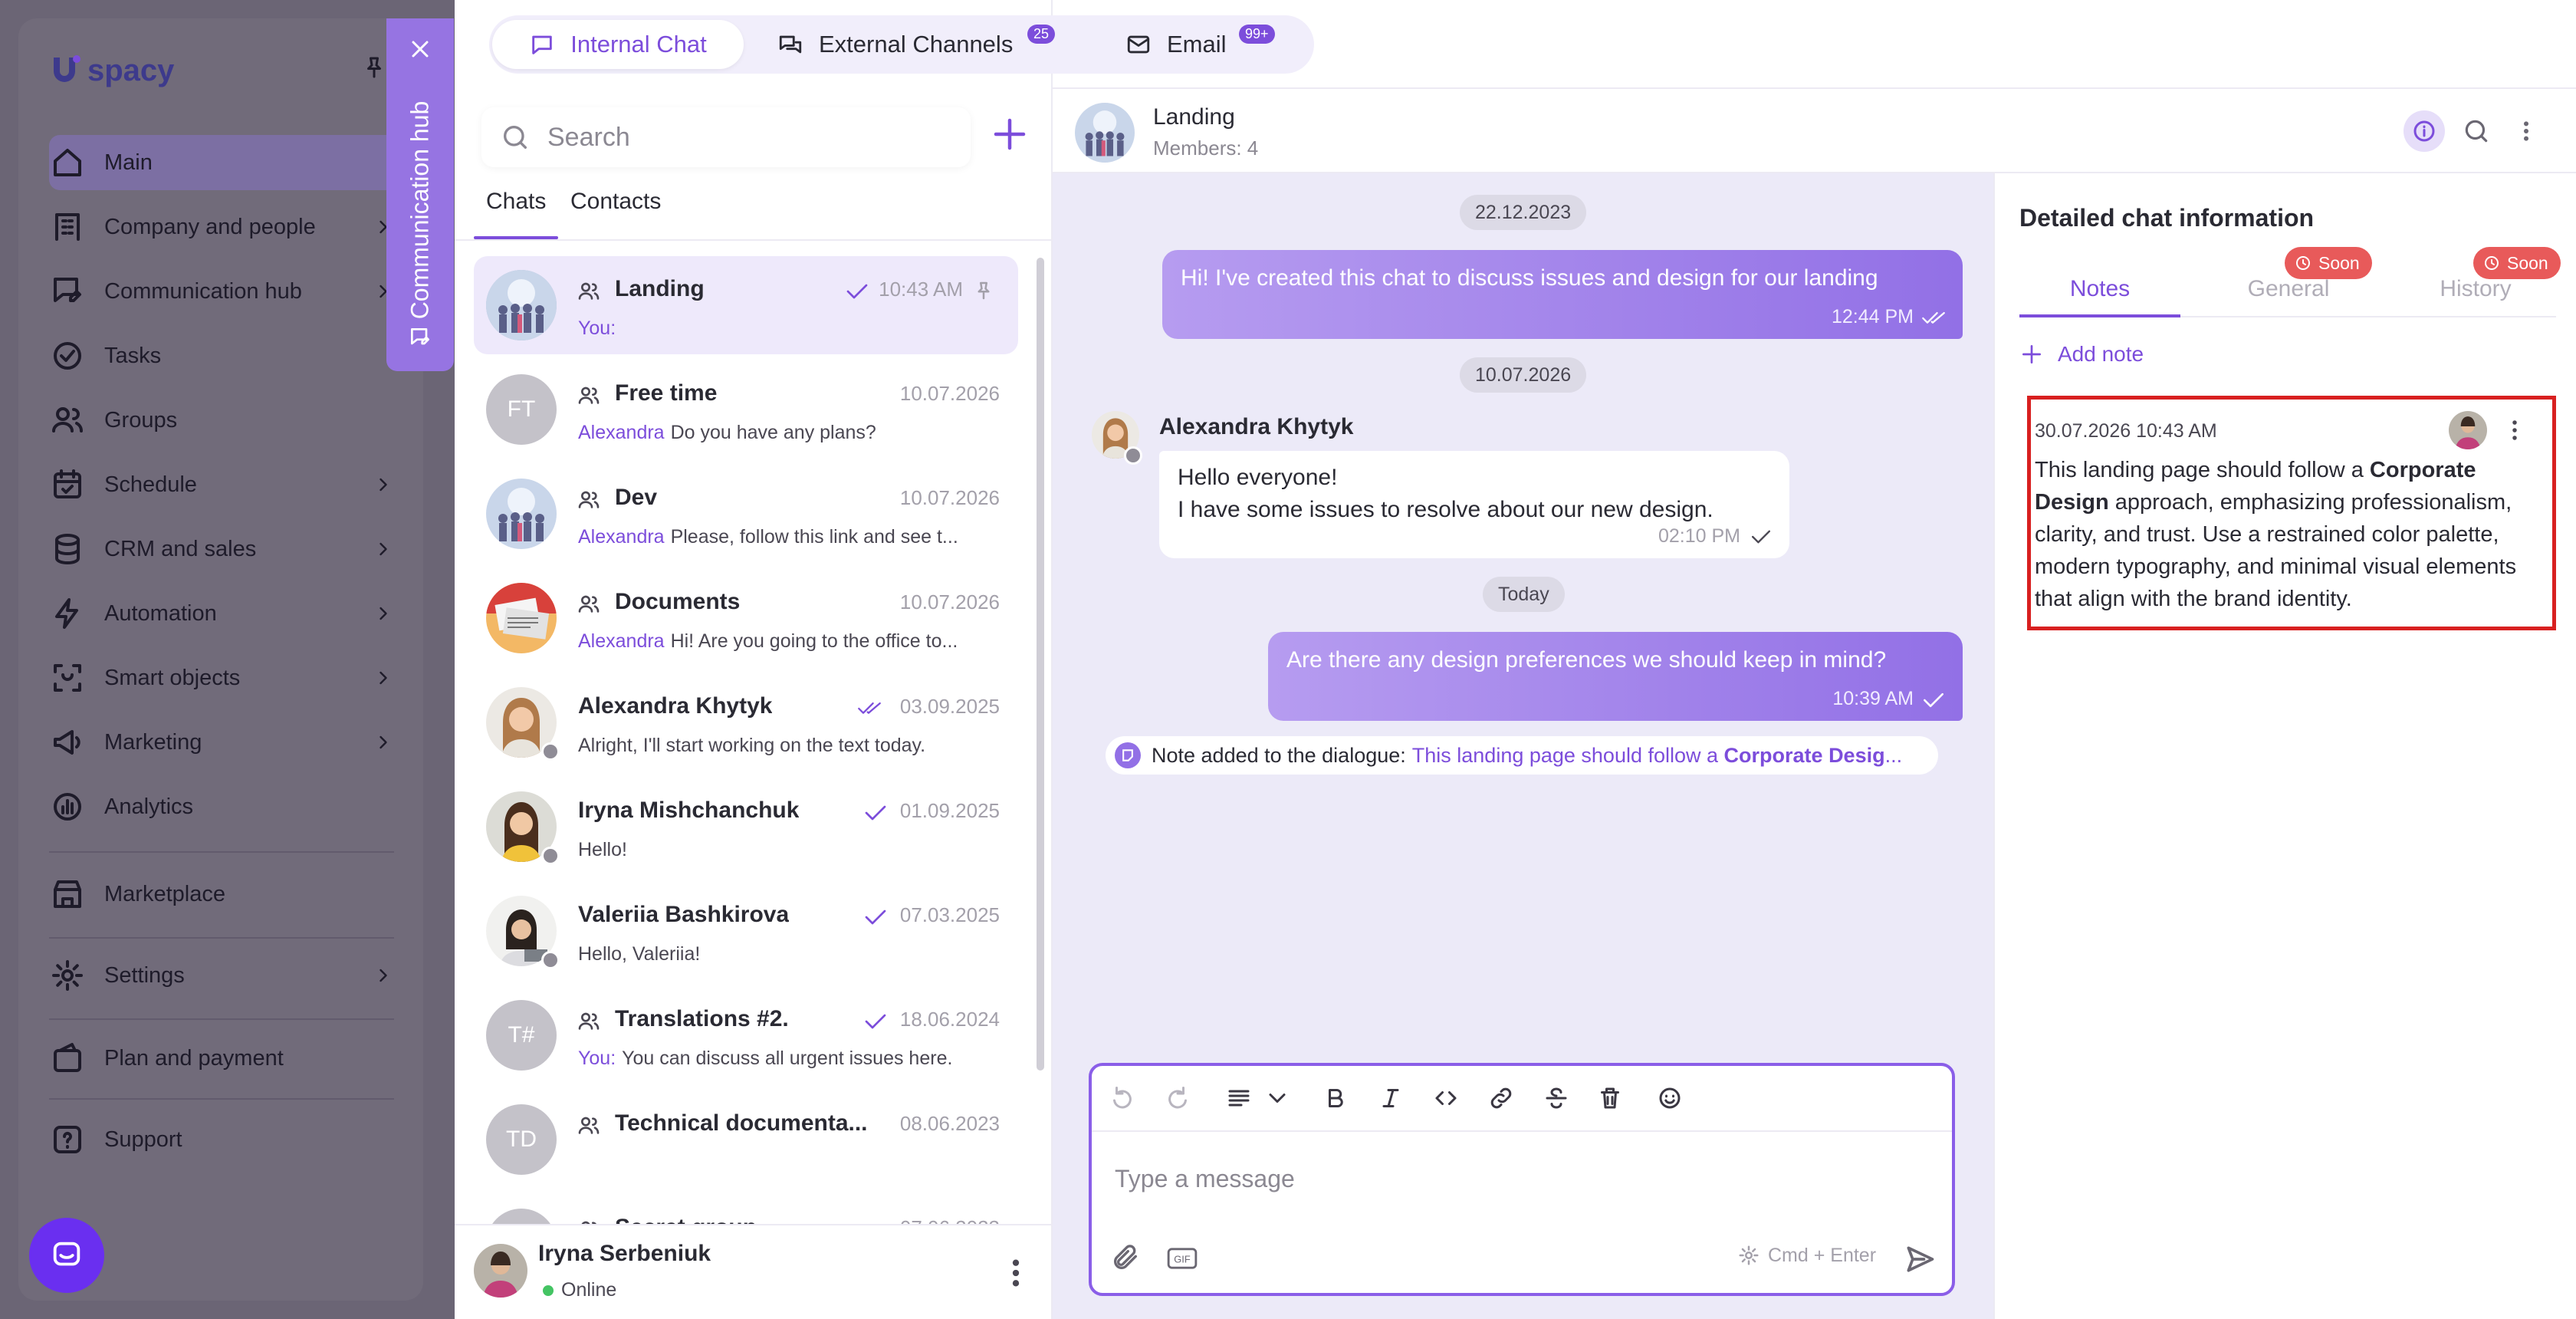 This screenshot has width=2576, height=1319. Describe the element at coordinates (501, 1271) in the screenshot. I see `current-user-avatar` at that location.